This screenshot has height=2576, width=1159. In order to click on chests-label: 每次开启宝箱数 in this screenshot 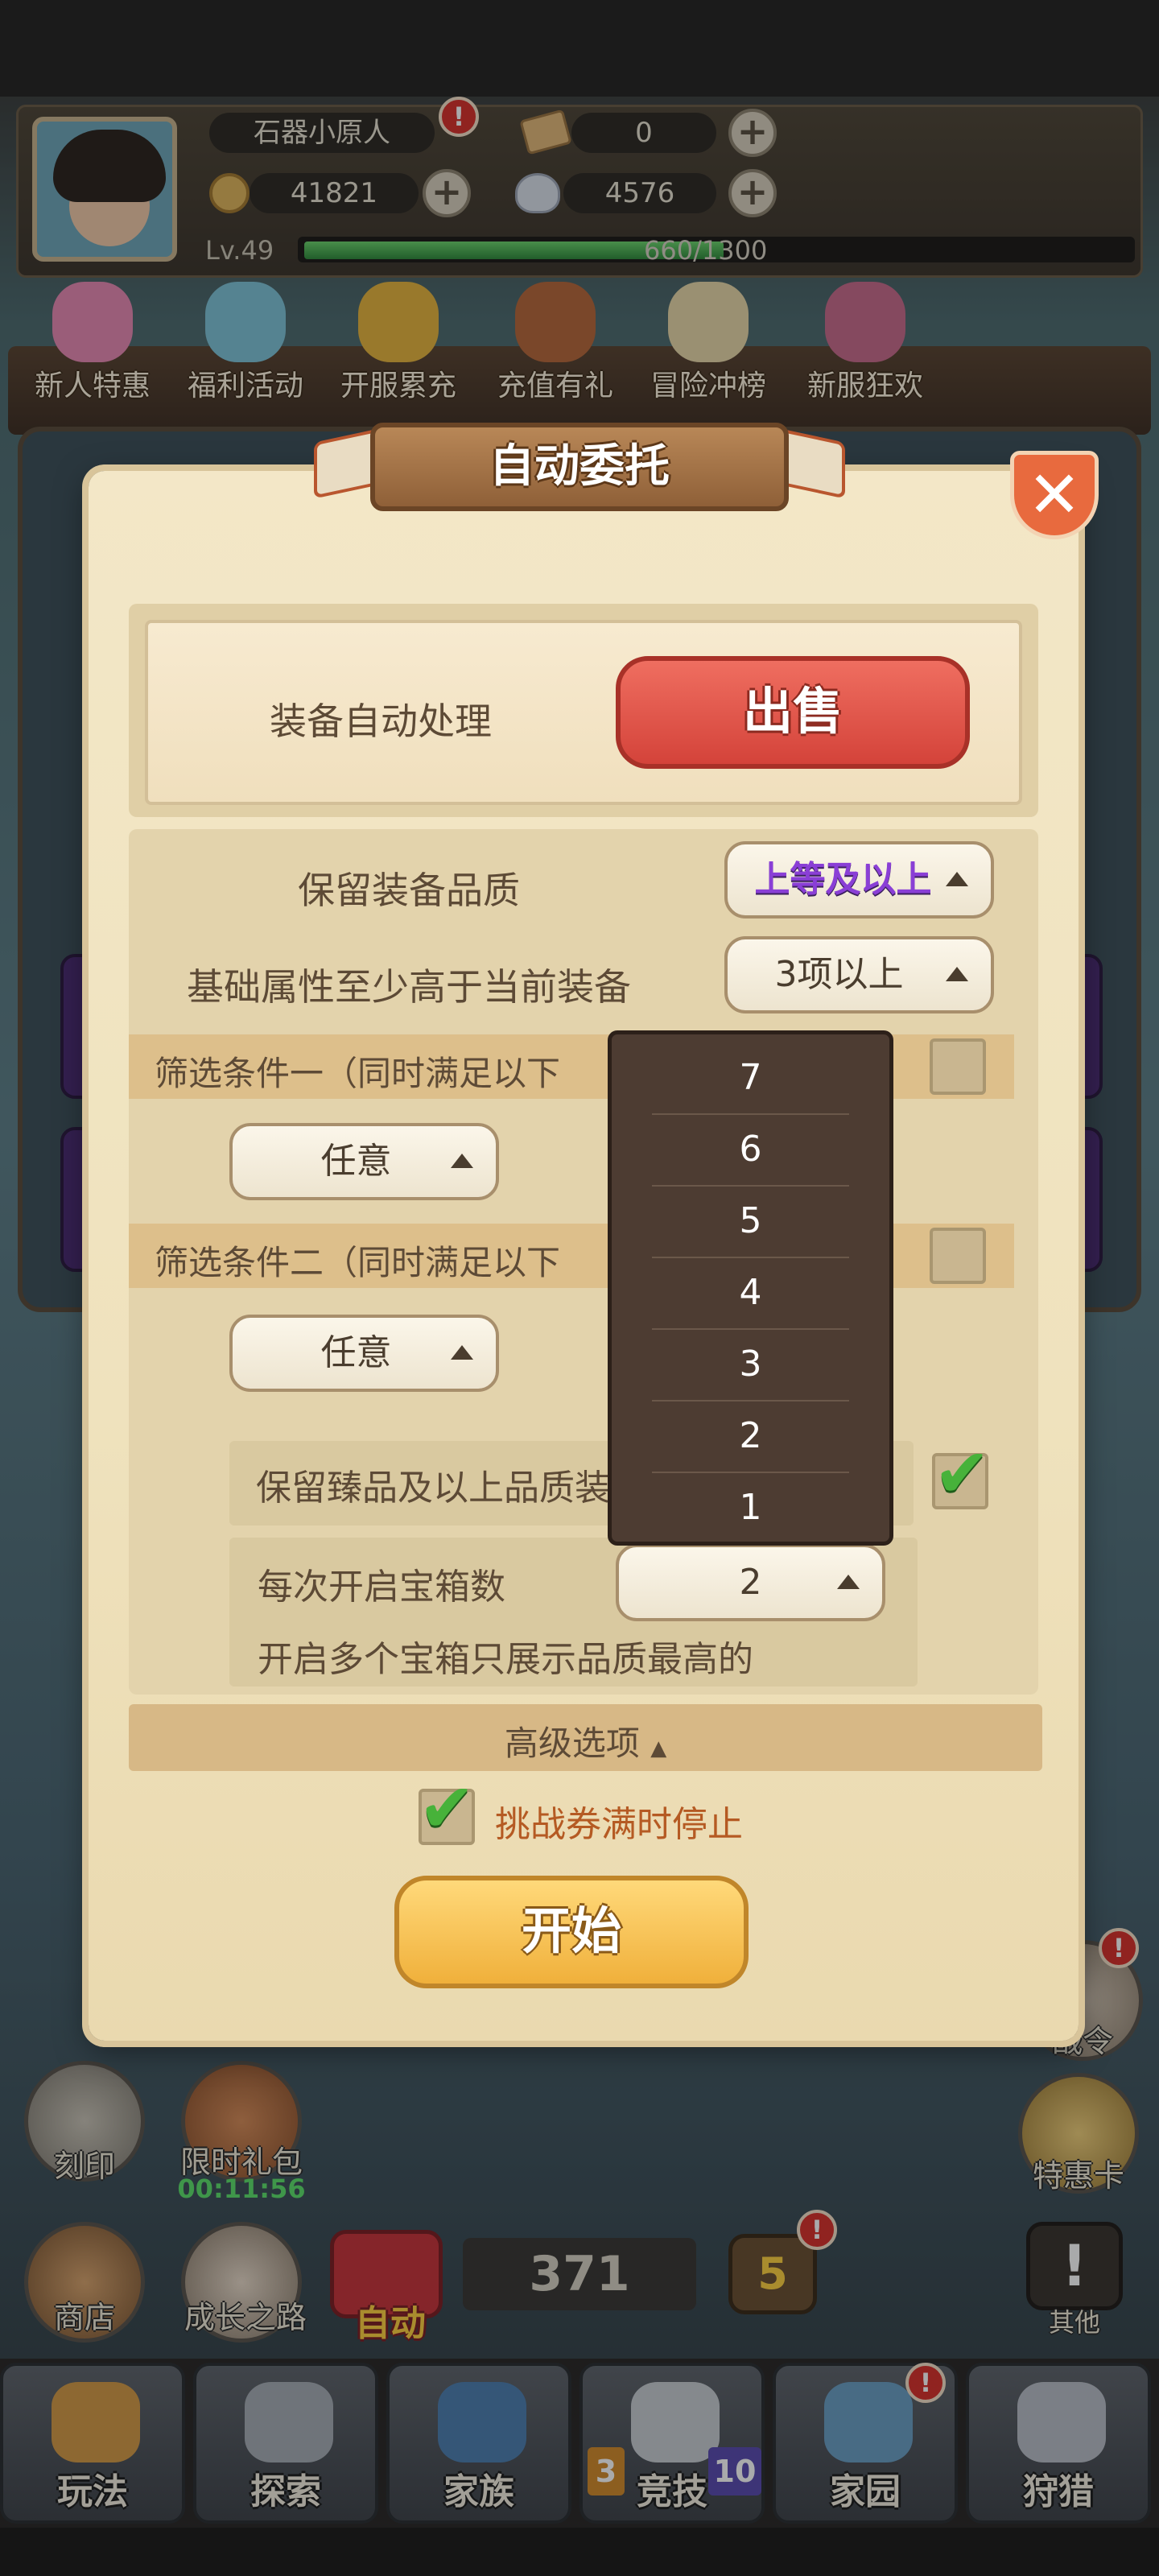, I will do `click(381, 1587)`.